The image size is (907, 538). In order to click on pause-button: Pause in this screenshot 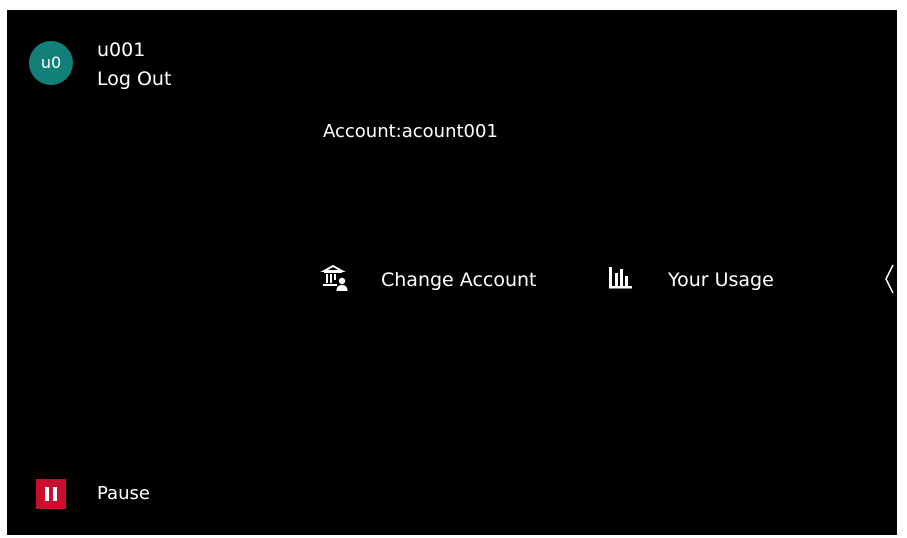, I will do `click(102, 494)`.